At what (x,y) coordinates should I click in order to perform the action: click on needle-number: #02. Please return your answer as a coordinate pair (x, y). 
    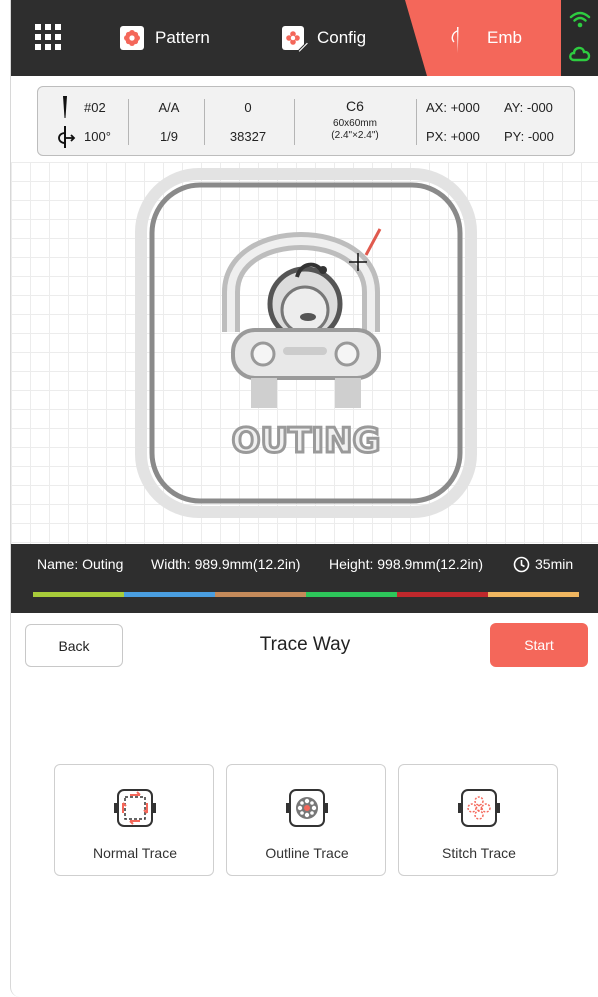
    Looking at the image, I should click on (95, 107).